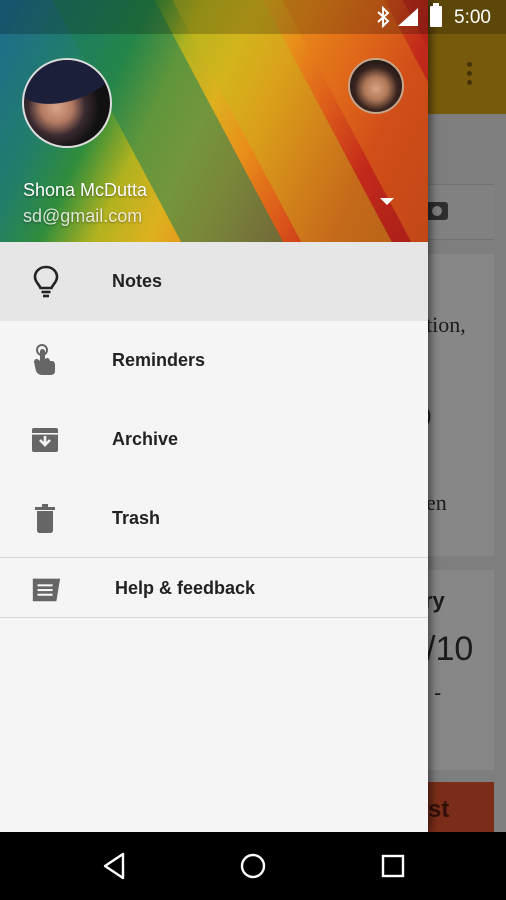 This screenshot has height=900, width=506. Describe the element at coordinates (45, 440) in the screenshot. I see `archive-icon` at that location.